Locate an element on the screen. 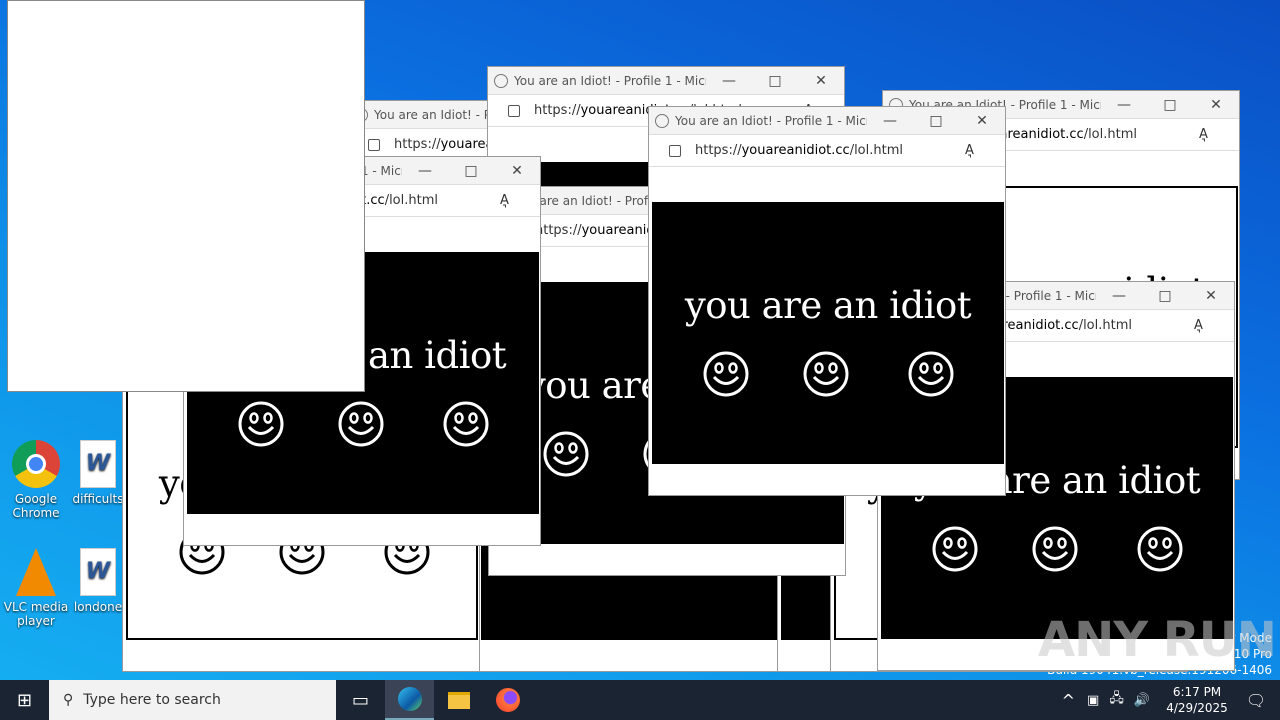 The image size is (1280, 720). windows-icon: ⊞ is located at coordinates (24, 700).